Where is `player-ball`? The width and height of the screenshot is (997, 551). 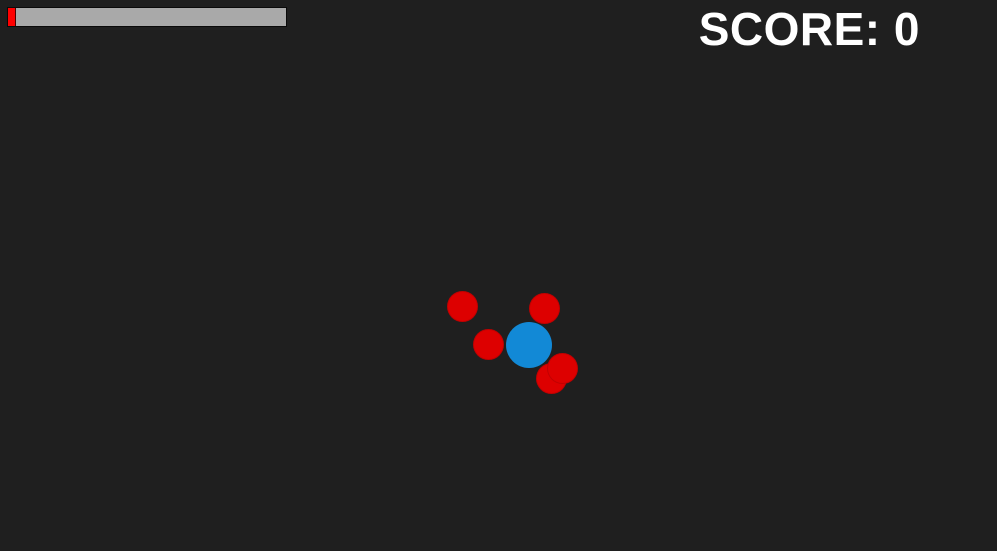
player-ball is located at coordinates (529, 345).